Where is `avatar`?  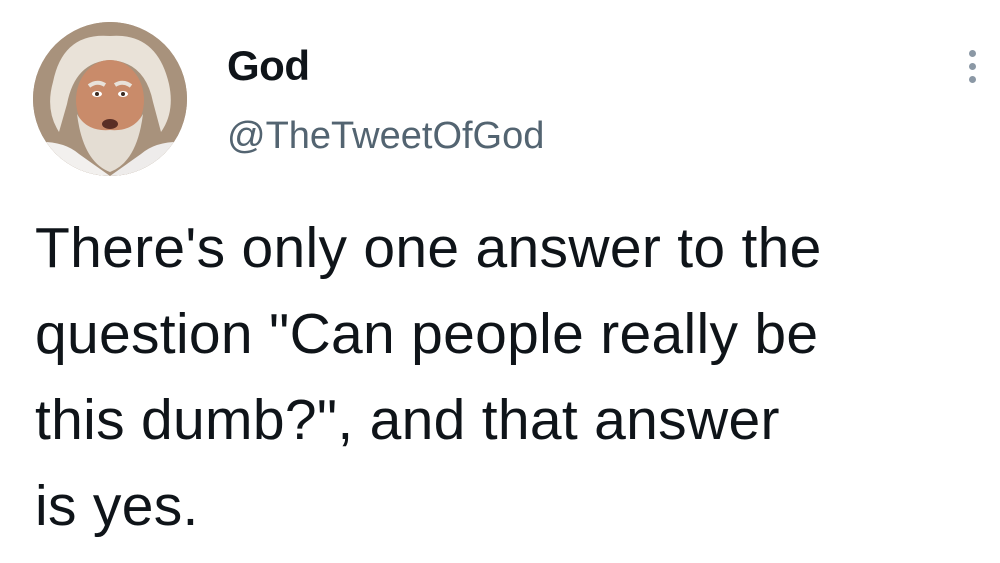 avatar is located at coordinates (110, 99).